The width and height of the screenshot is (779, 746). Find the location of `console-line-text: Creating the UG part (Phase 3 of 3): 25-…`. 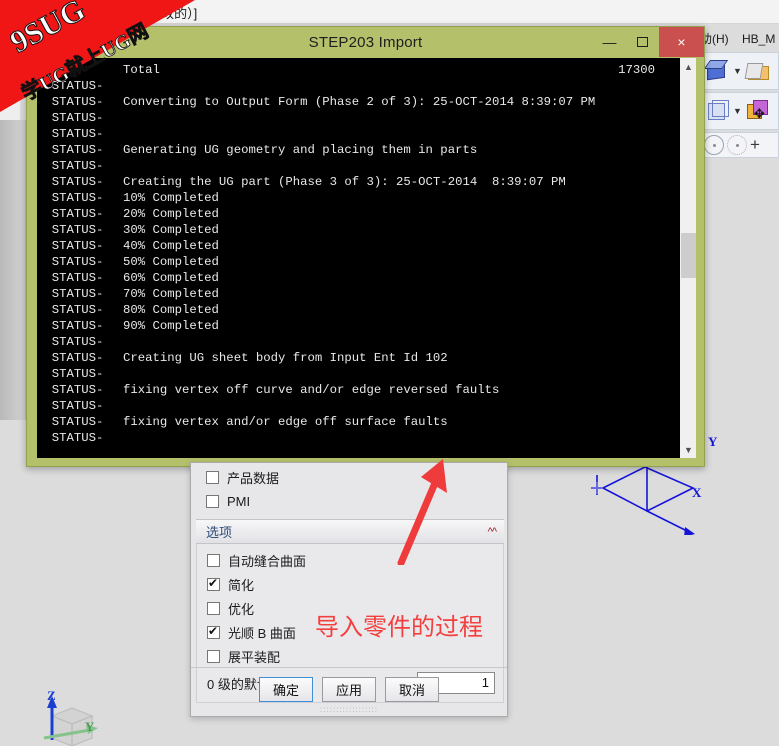

console-line-text: Creating the UG part (Phase 3 of 3): 25-… is located at coordinates (344, 182).